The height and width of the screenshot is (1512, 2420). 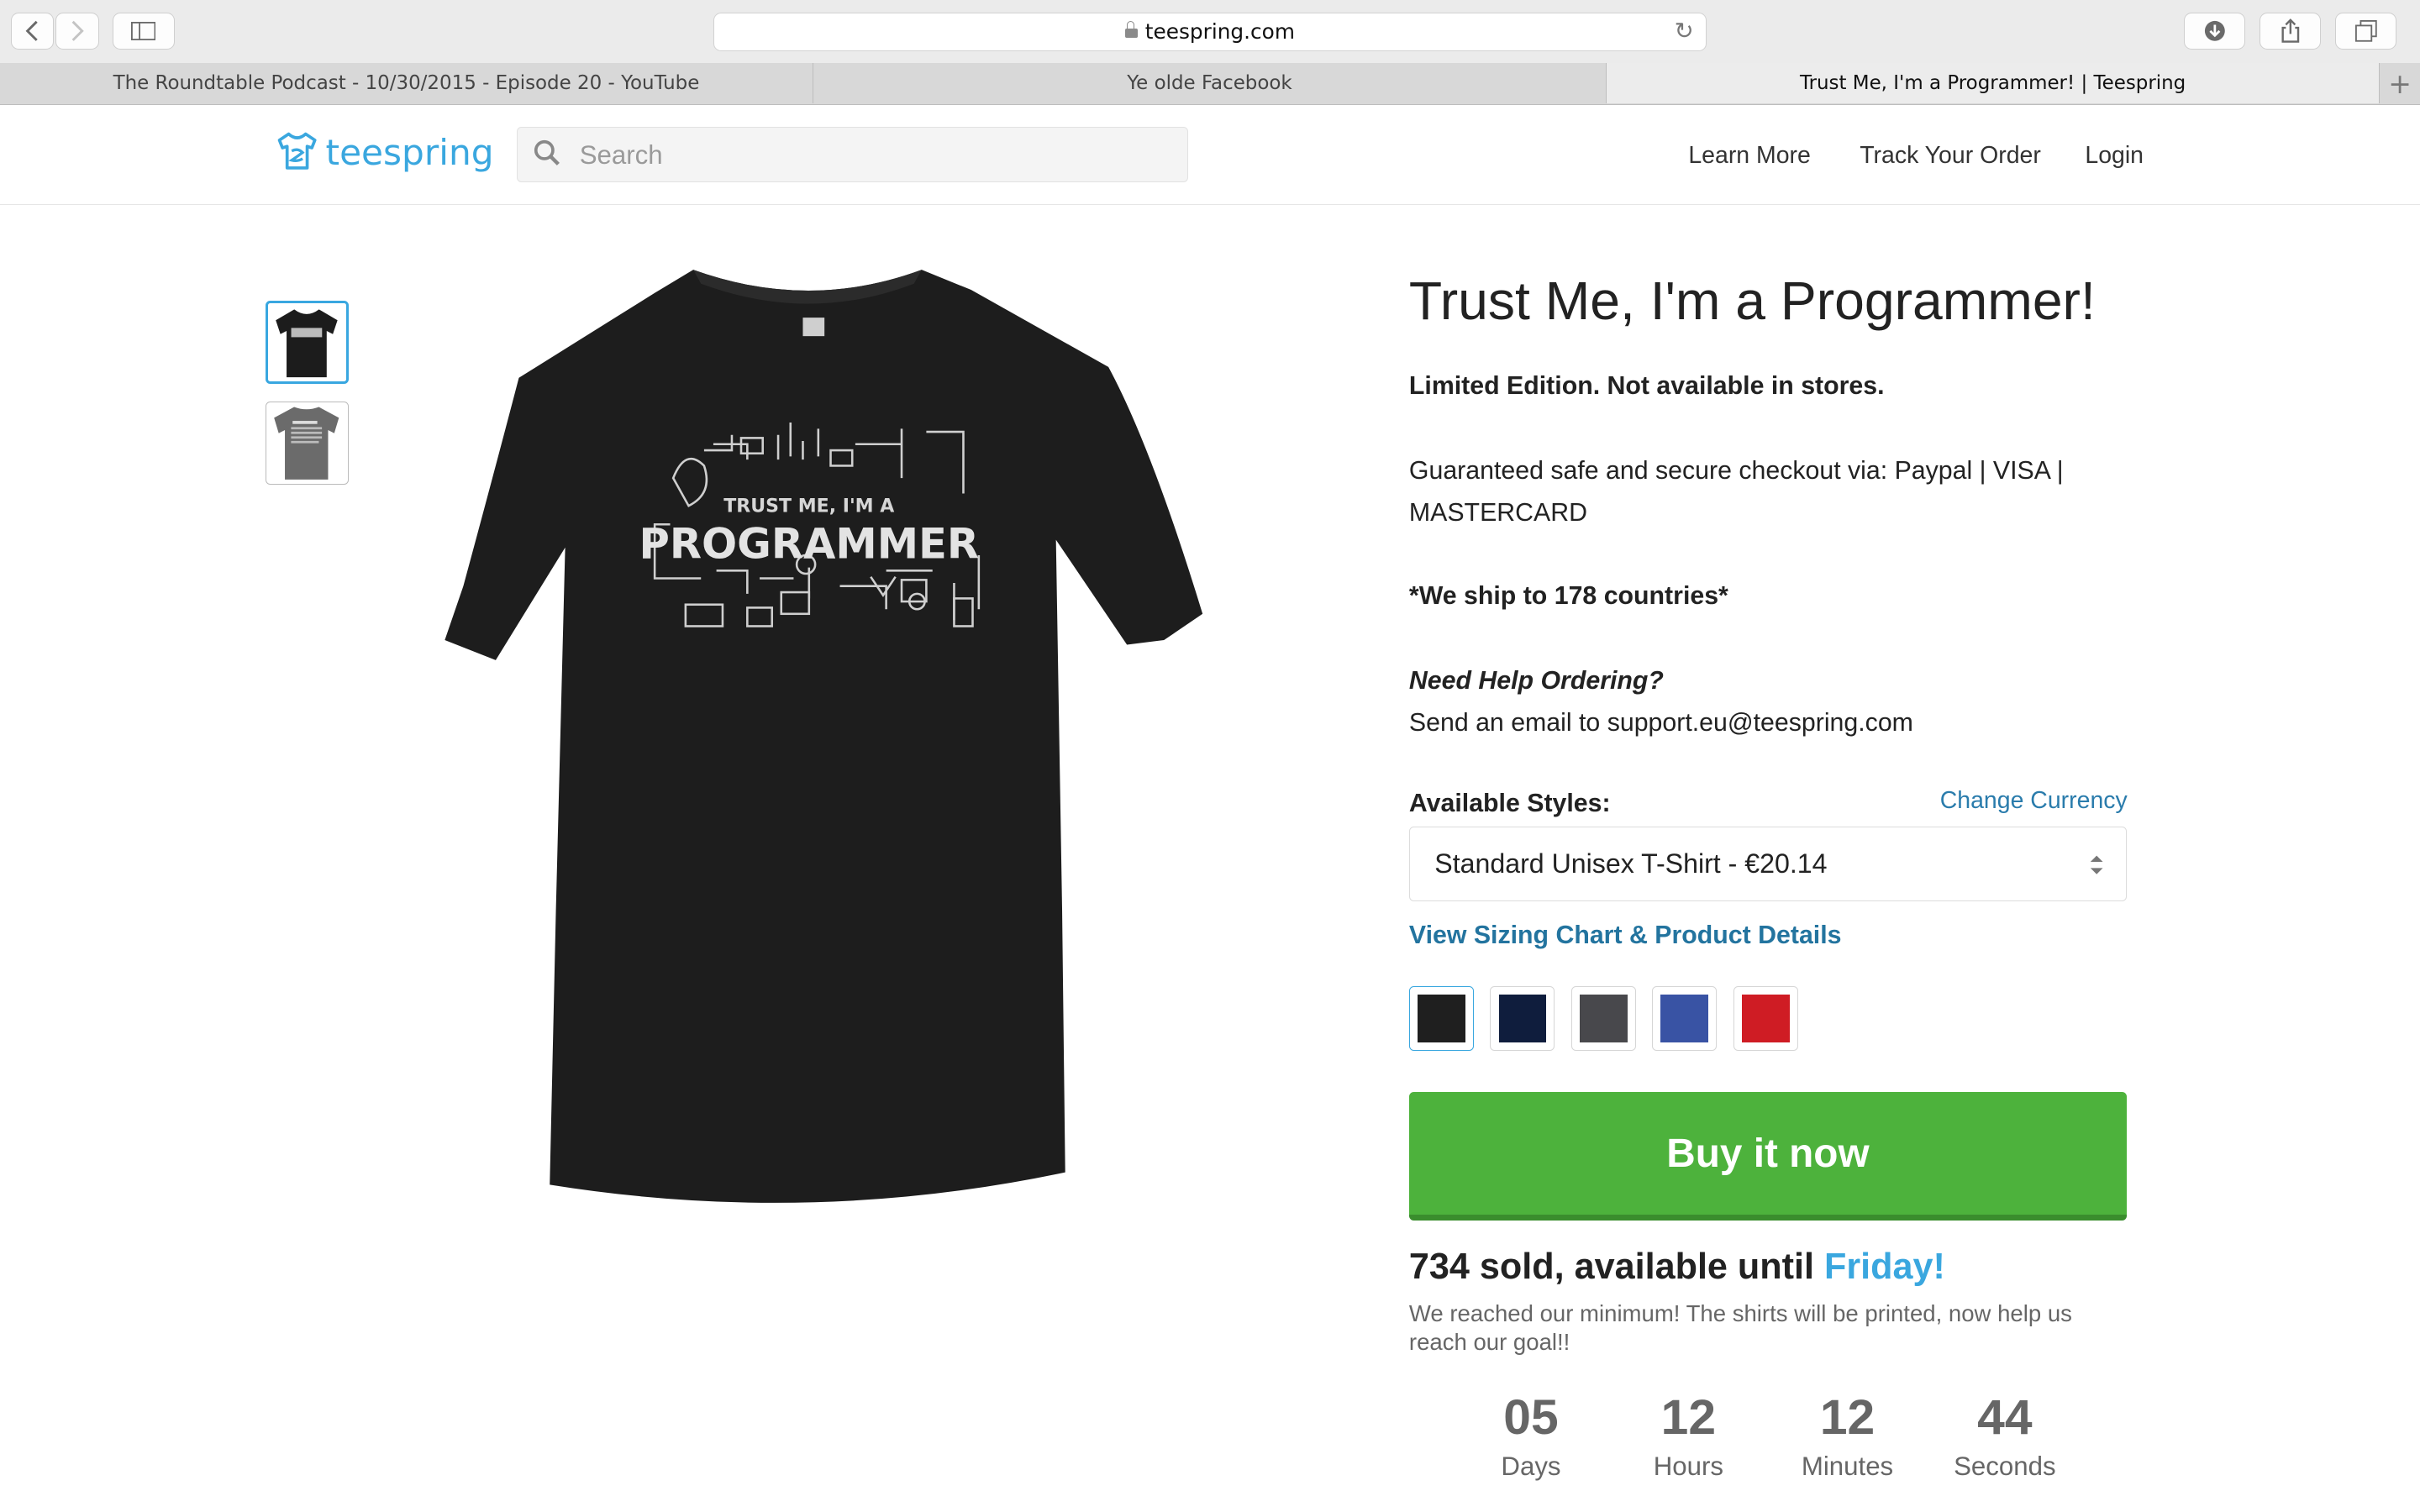 I want to click on shirt-print-top: TRUST ME, I'M A, so click(x=809, y=506).